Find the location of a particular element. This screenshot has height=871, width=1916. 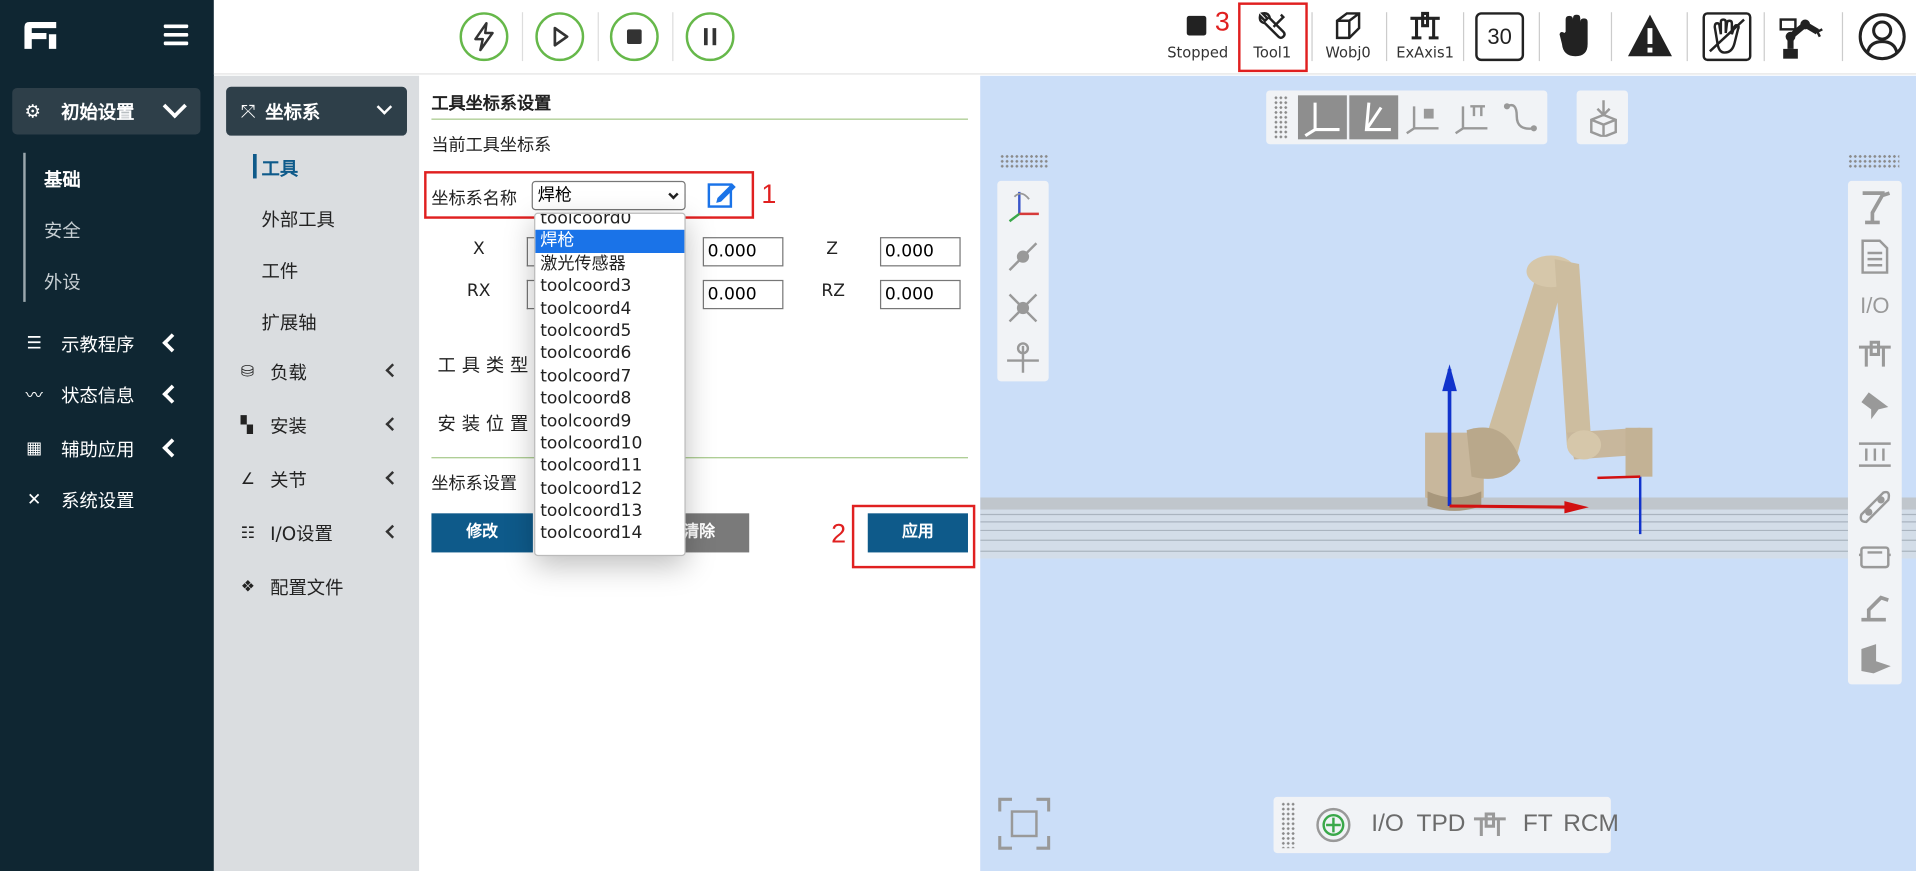

center-view-button is located at coordinates (1023, 308).